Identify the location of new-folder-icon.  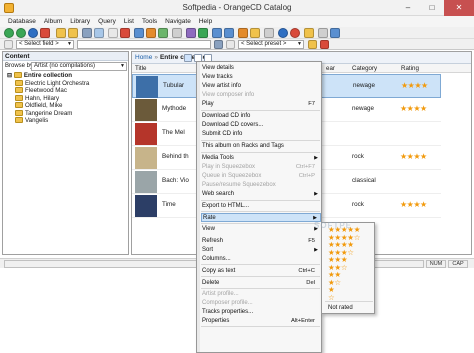
(73, 33).